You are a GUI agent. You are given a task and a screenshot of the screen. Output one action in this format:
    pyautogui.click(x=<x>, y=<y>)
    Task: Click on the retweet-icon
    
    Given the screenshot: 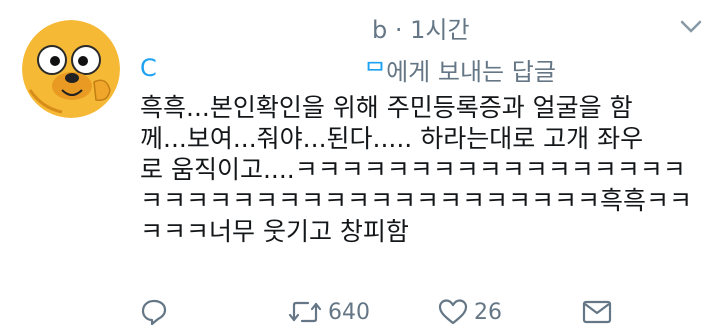 What is the action you would take?
    pyautogui.click(x=305, y=312)
    